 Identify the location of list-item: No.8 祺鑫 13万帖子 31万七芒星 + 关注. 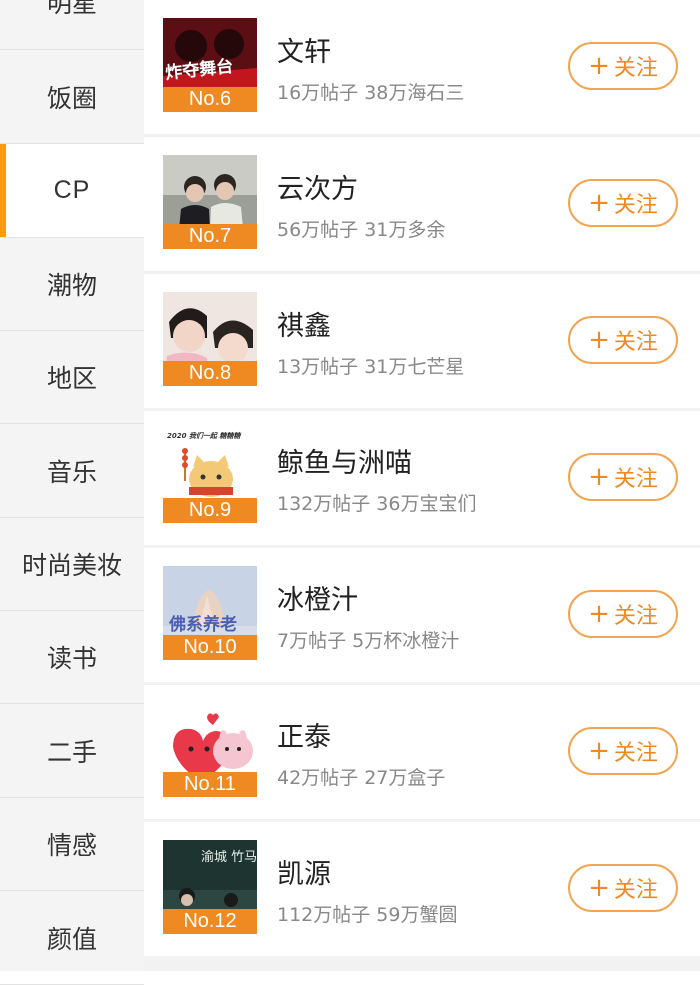
(422, 341).